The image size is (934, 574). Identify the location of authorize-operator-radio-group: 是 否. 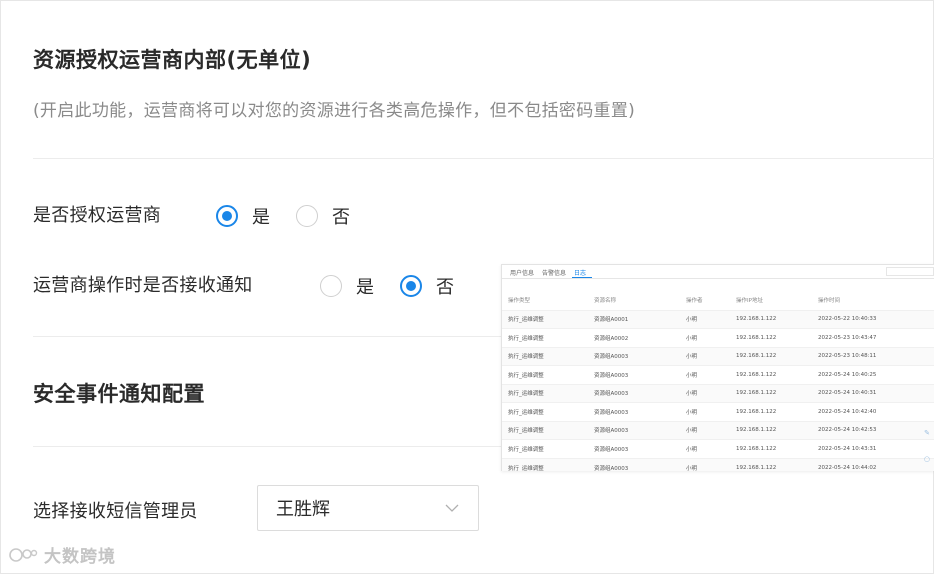
(296, 216).